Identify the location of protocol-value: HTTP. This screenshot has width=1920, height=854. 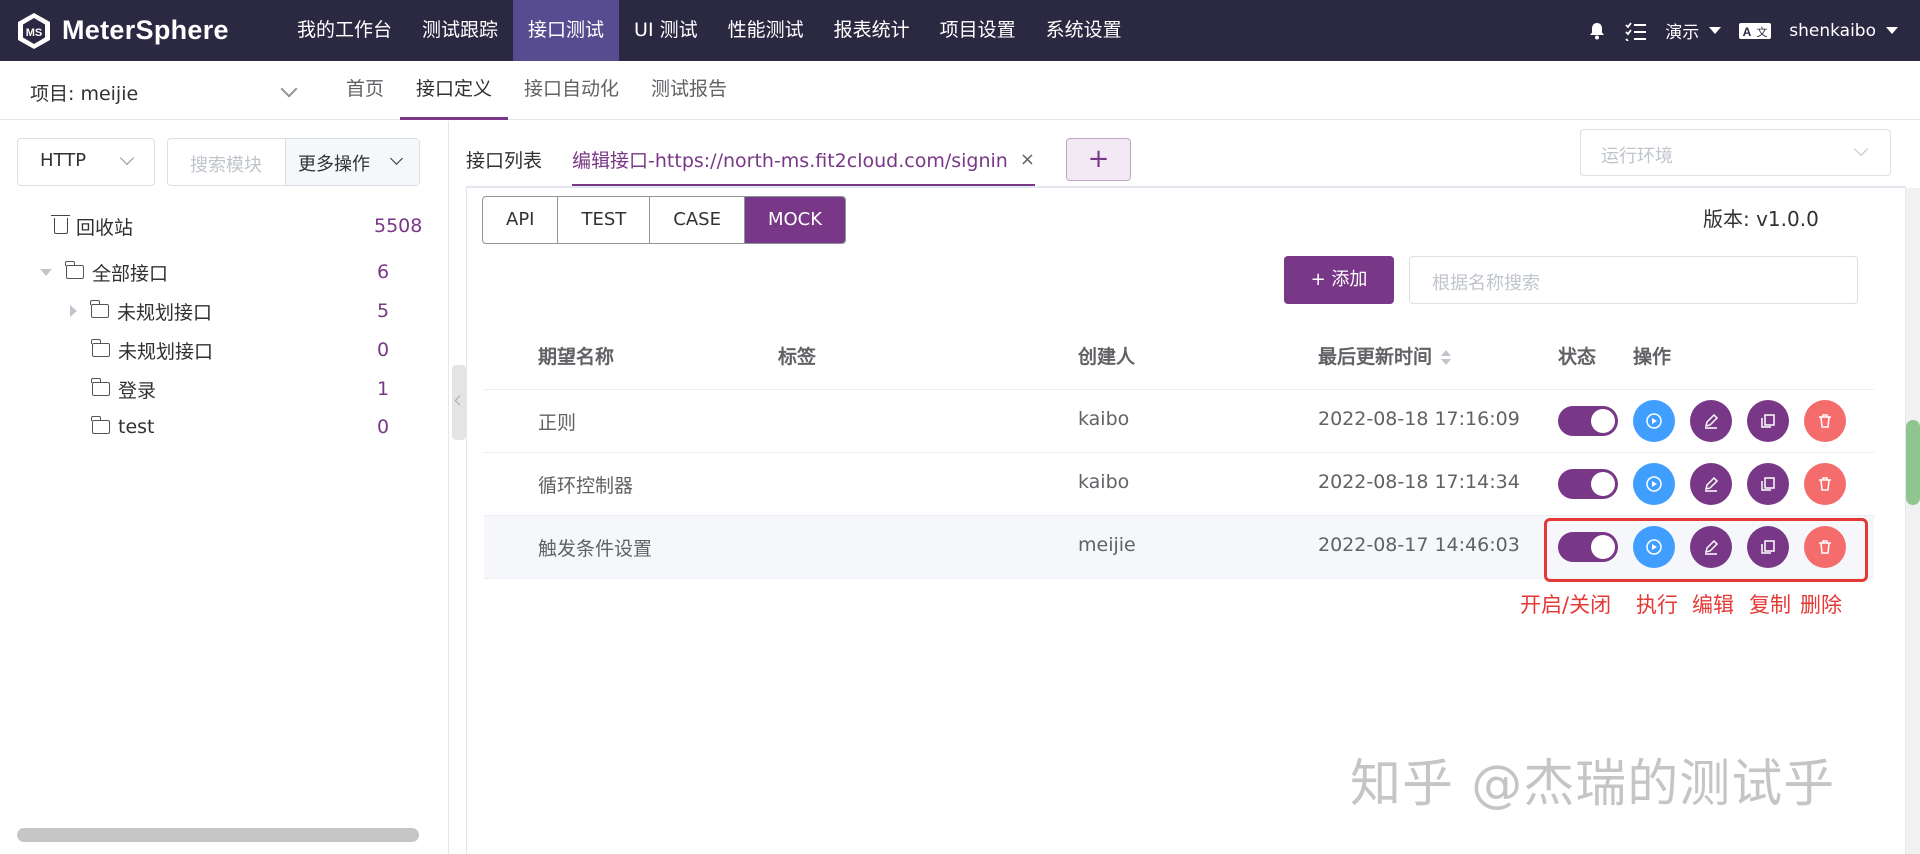
(63, 160).